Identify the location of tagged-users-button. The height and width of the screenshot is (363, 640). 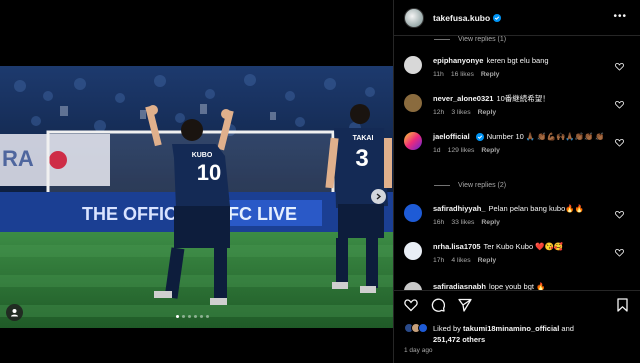
(14, 312).